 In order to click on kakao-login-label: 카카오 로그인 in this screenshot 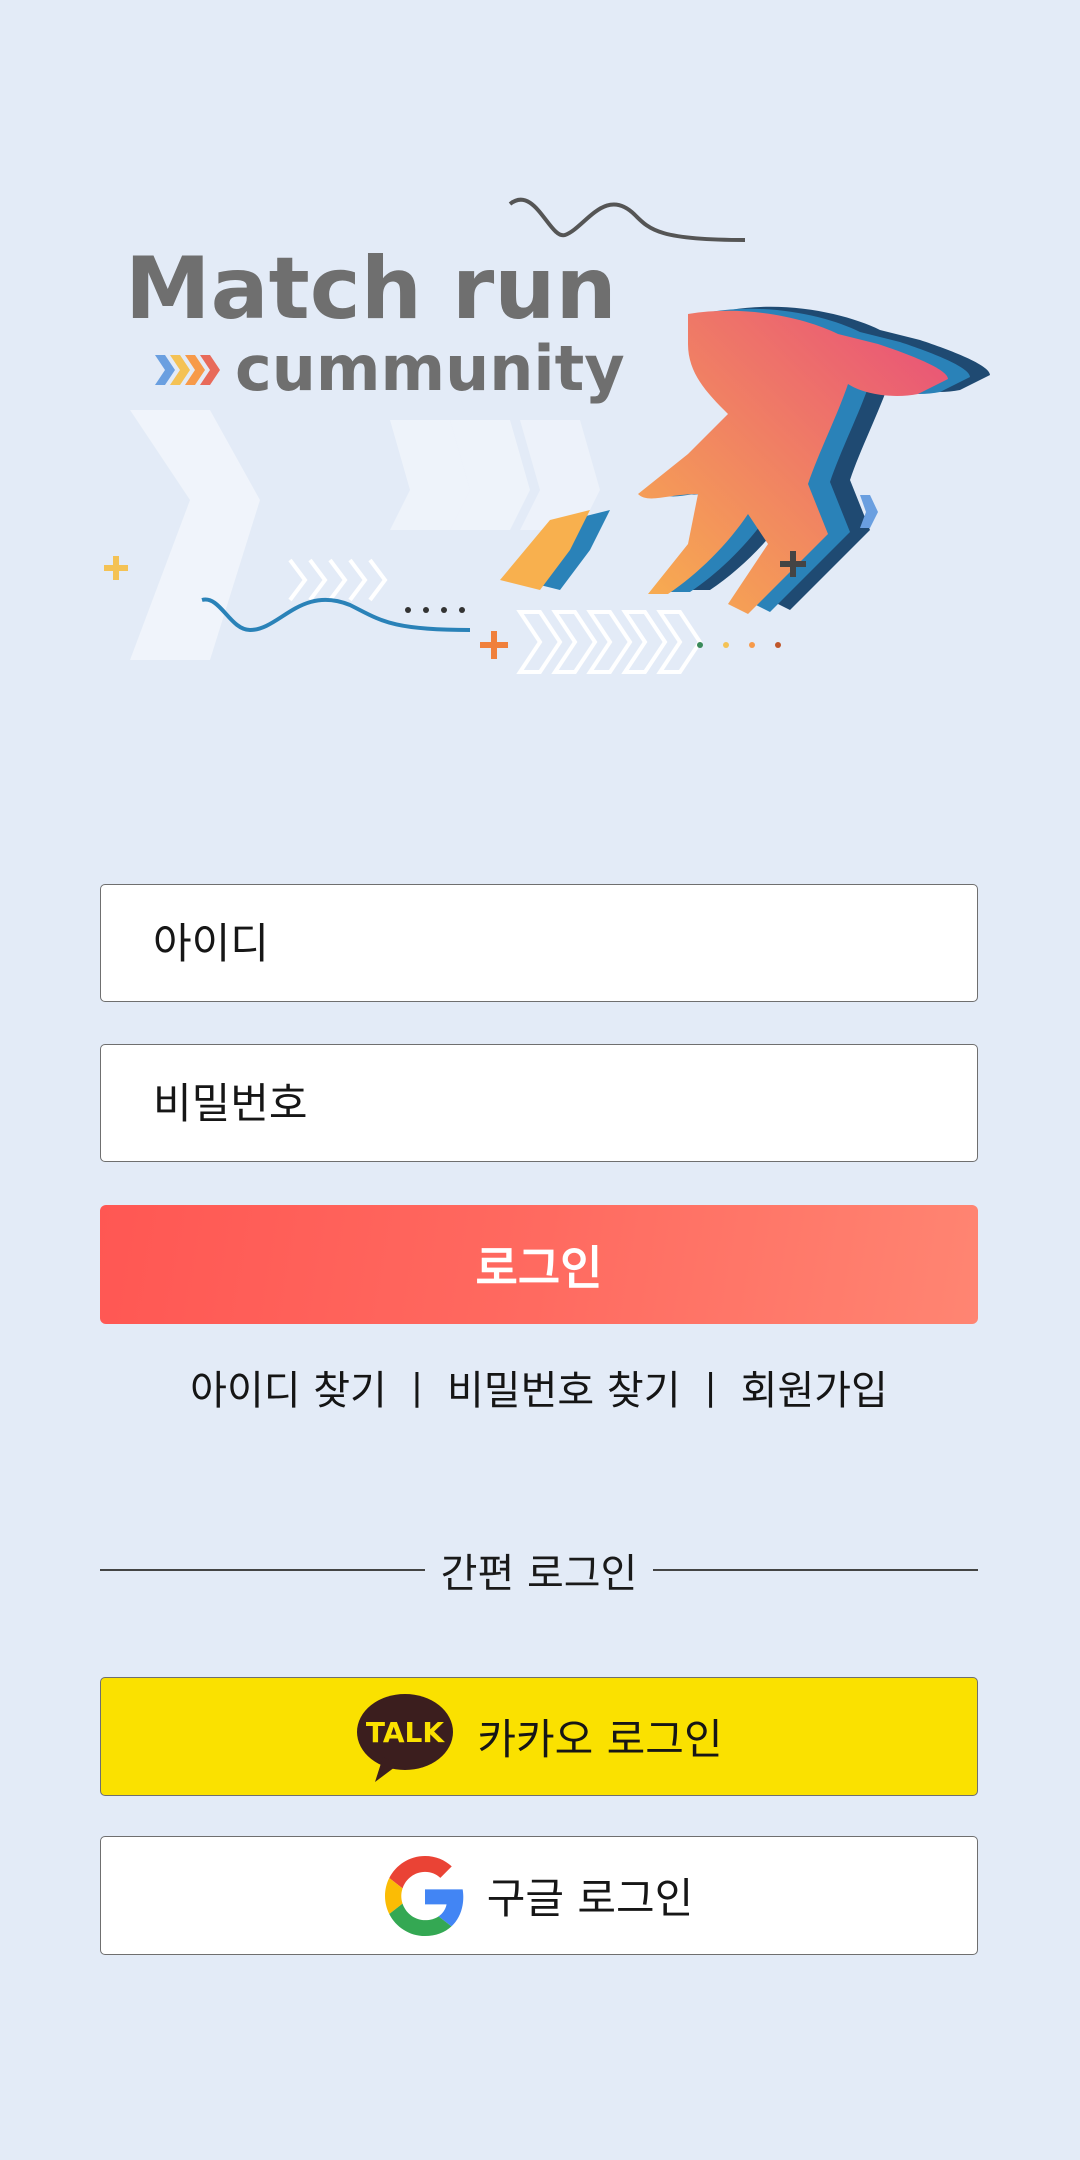, I will do `click(600, 1739)`.